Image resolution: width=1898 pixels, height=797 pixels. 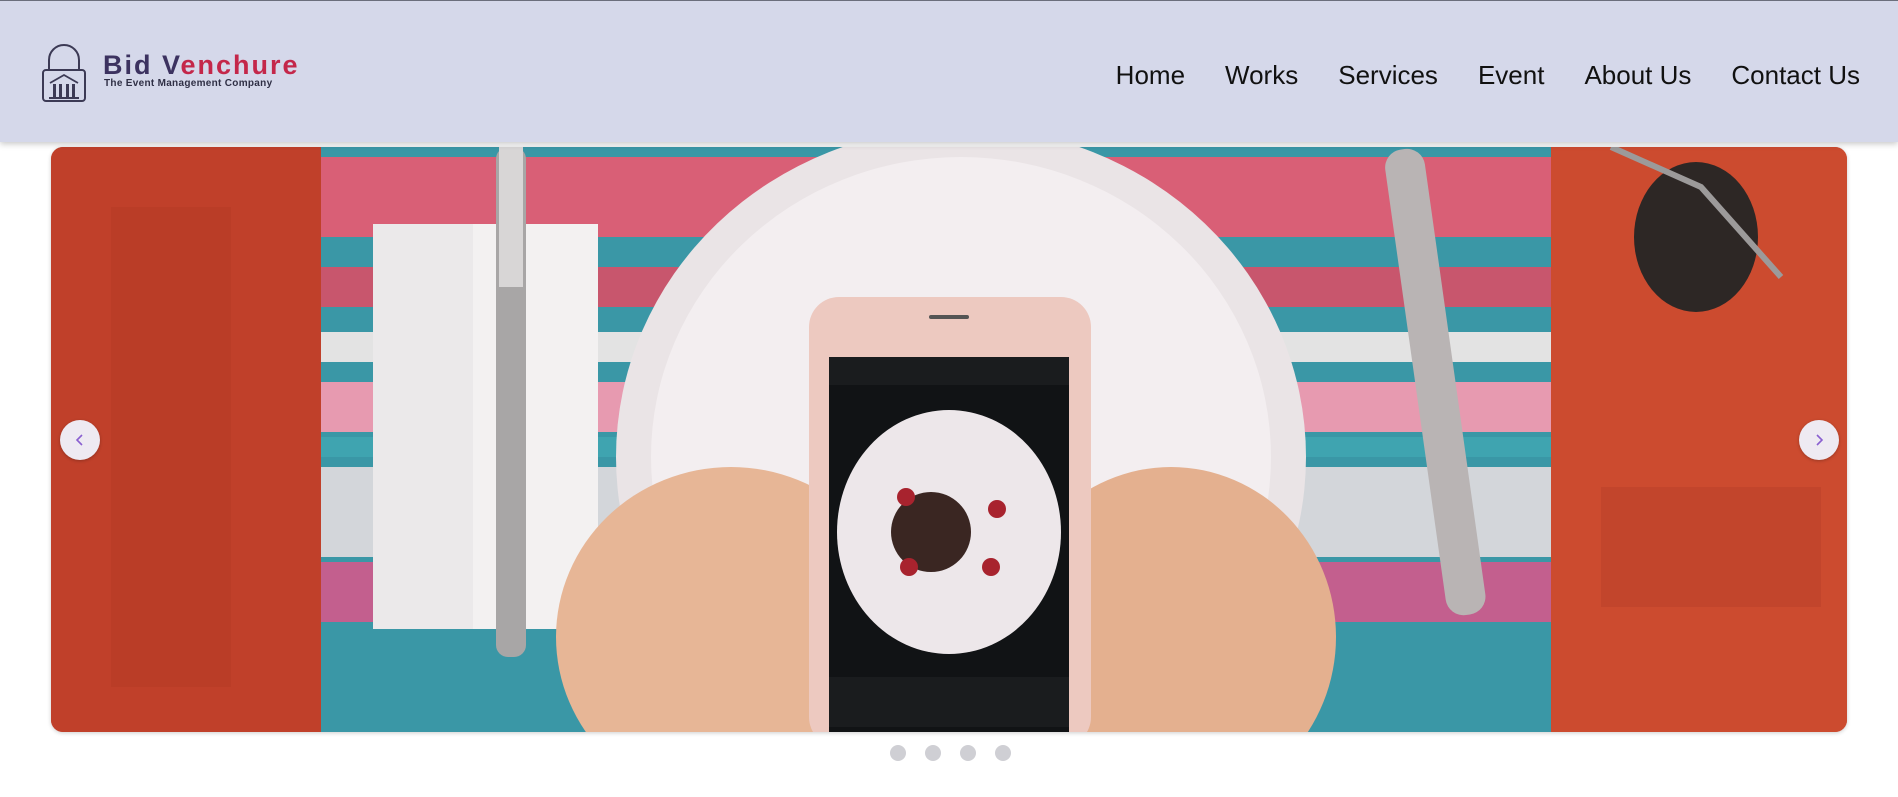 What do you see at coordinates (1795, 75) in the screenshot?
I see `nav-link-contact-us: Contact Us` at bounding box center [1795, 75].